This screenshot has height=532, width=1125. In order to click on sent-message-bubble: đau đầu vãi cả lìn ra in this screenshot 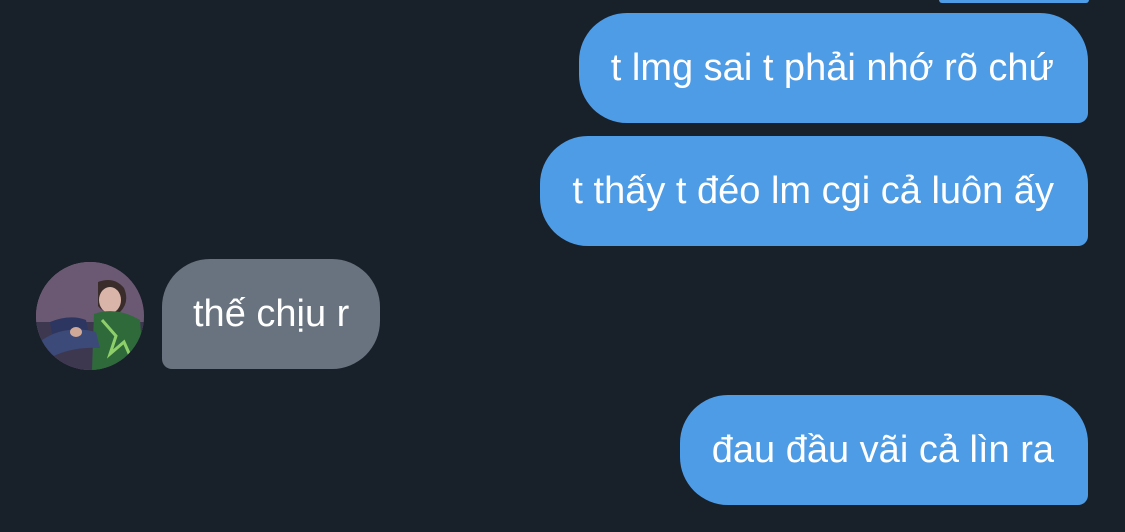, I will do `click(883, 450)`.